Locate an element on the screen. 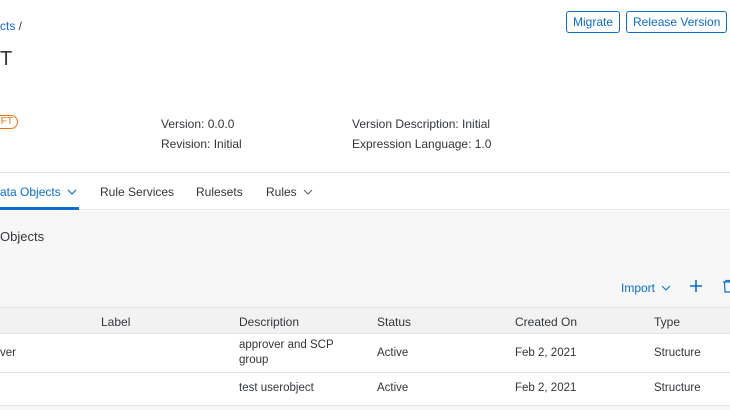  delete-icon is located at coordinates (726, 286).